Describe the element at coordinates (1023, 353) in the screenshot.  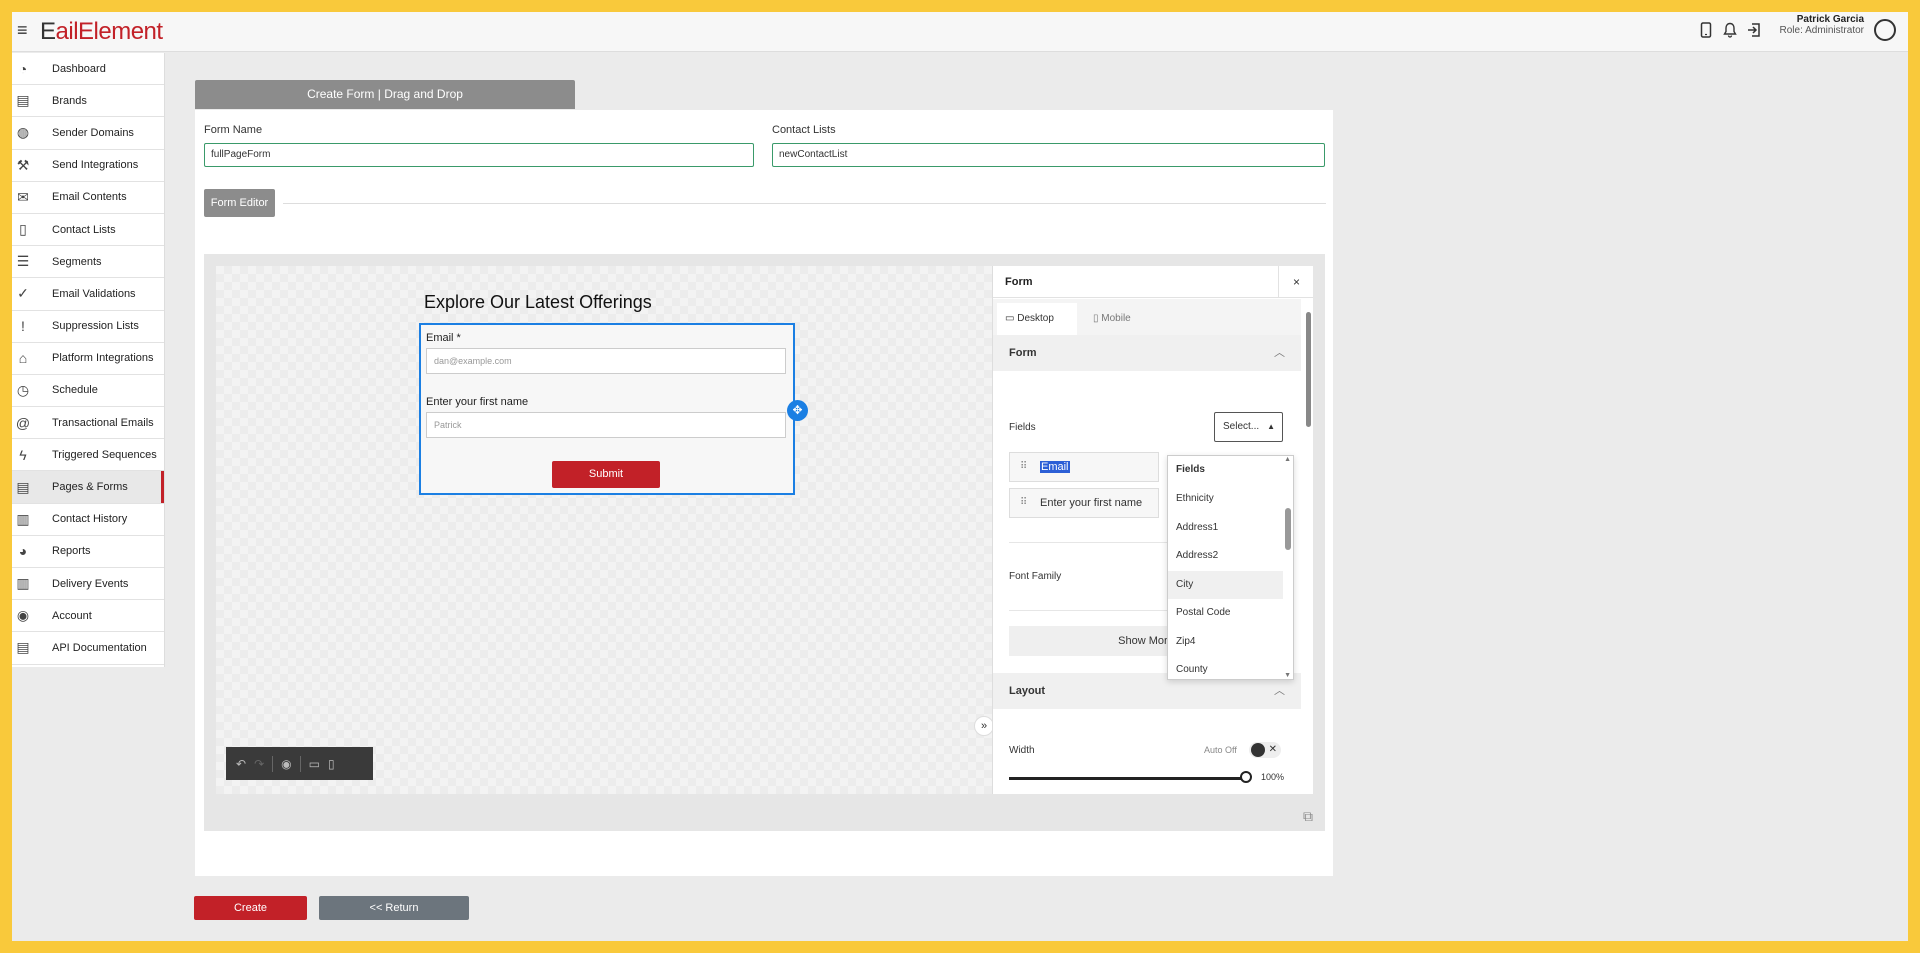
I see `form-section-label: Form` at that location.